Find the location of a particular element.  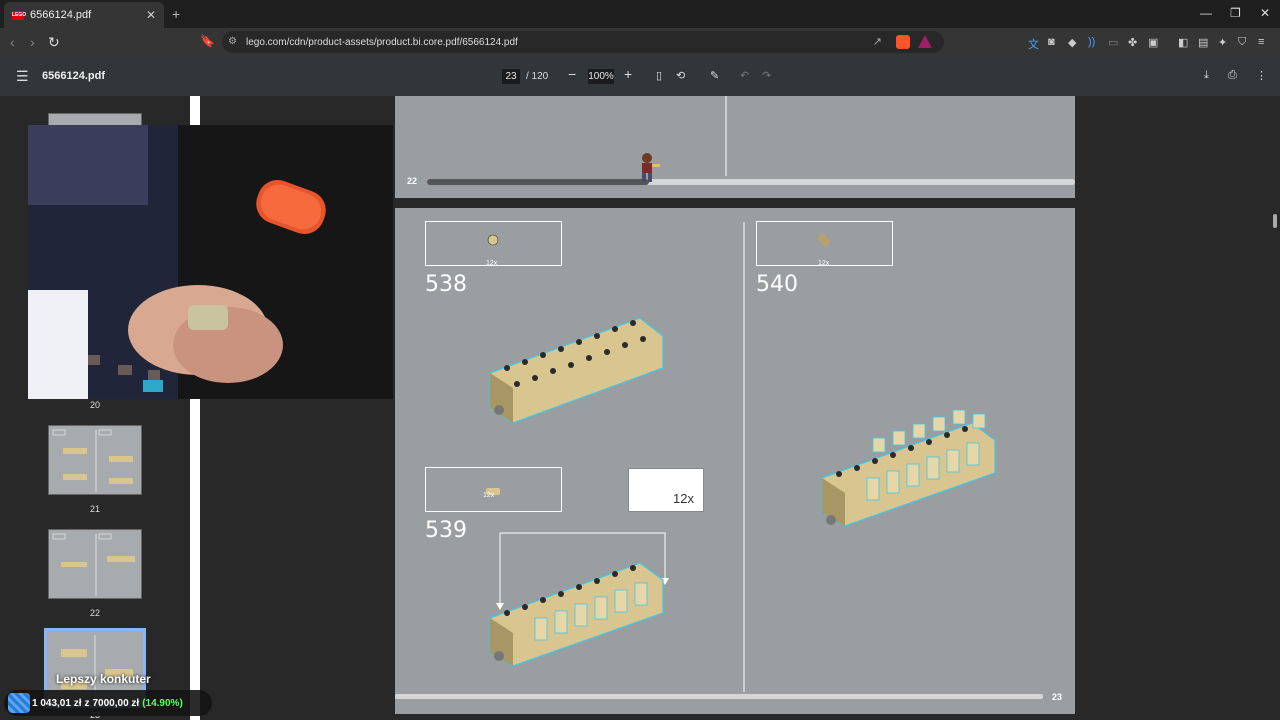

sidebar-toggle-icon: ◧ is located at coordinates (1183, 42).